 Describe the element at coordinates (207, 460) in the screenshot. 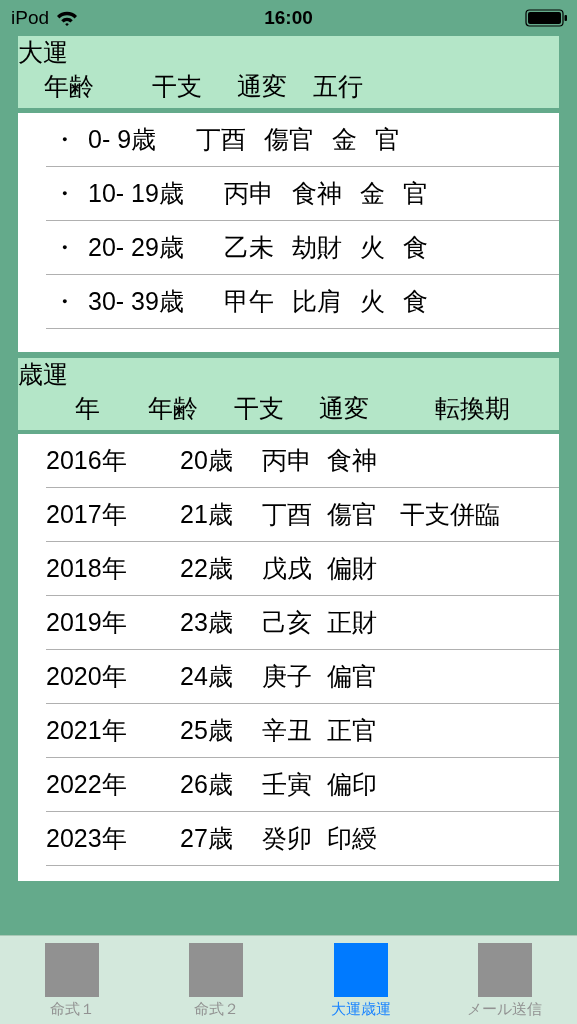

I see `list-cell-text: 20歳` at that location.